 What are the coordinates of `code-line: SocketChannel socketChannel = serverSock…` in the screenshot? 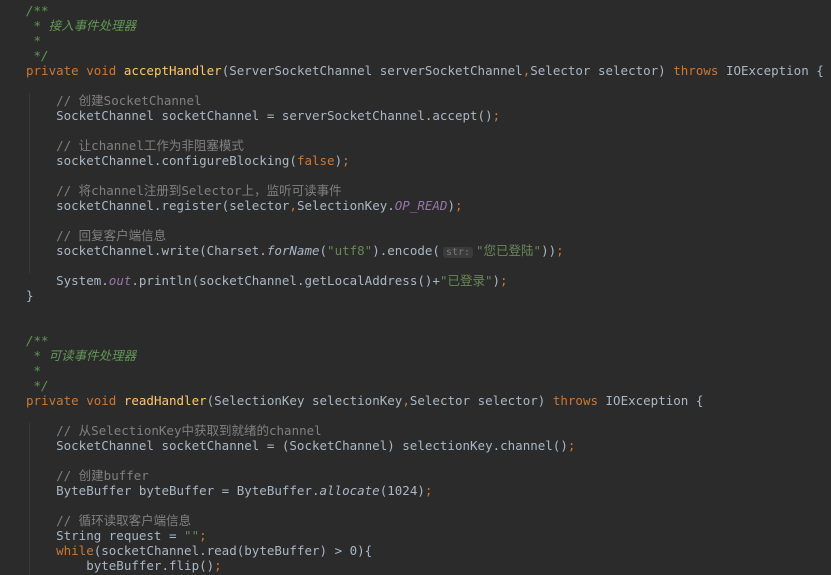 It's located at (425, 115).